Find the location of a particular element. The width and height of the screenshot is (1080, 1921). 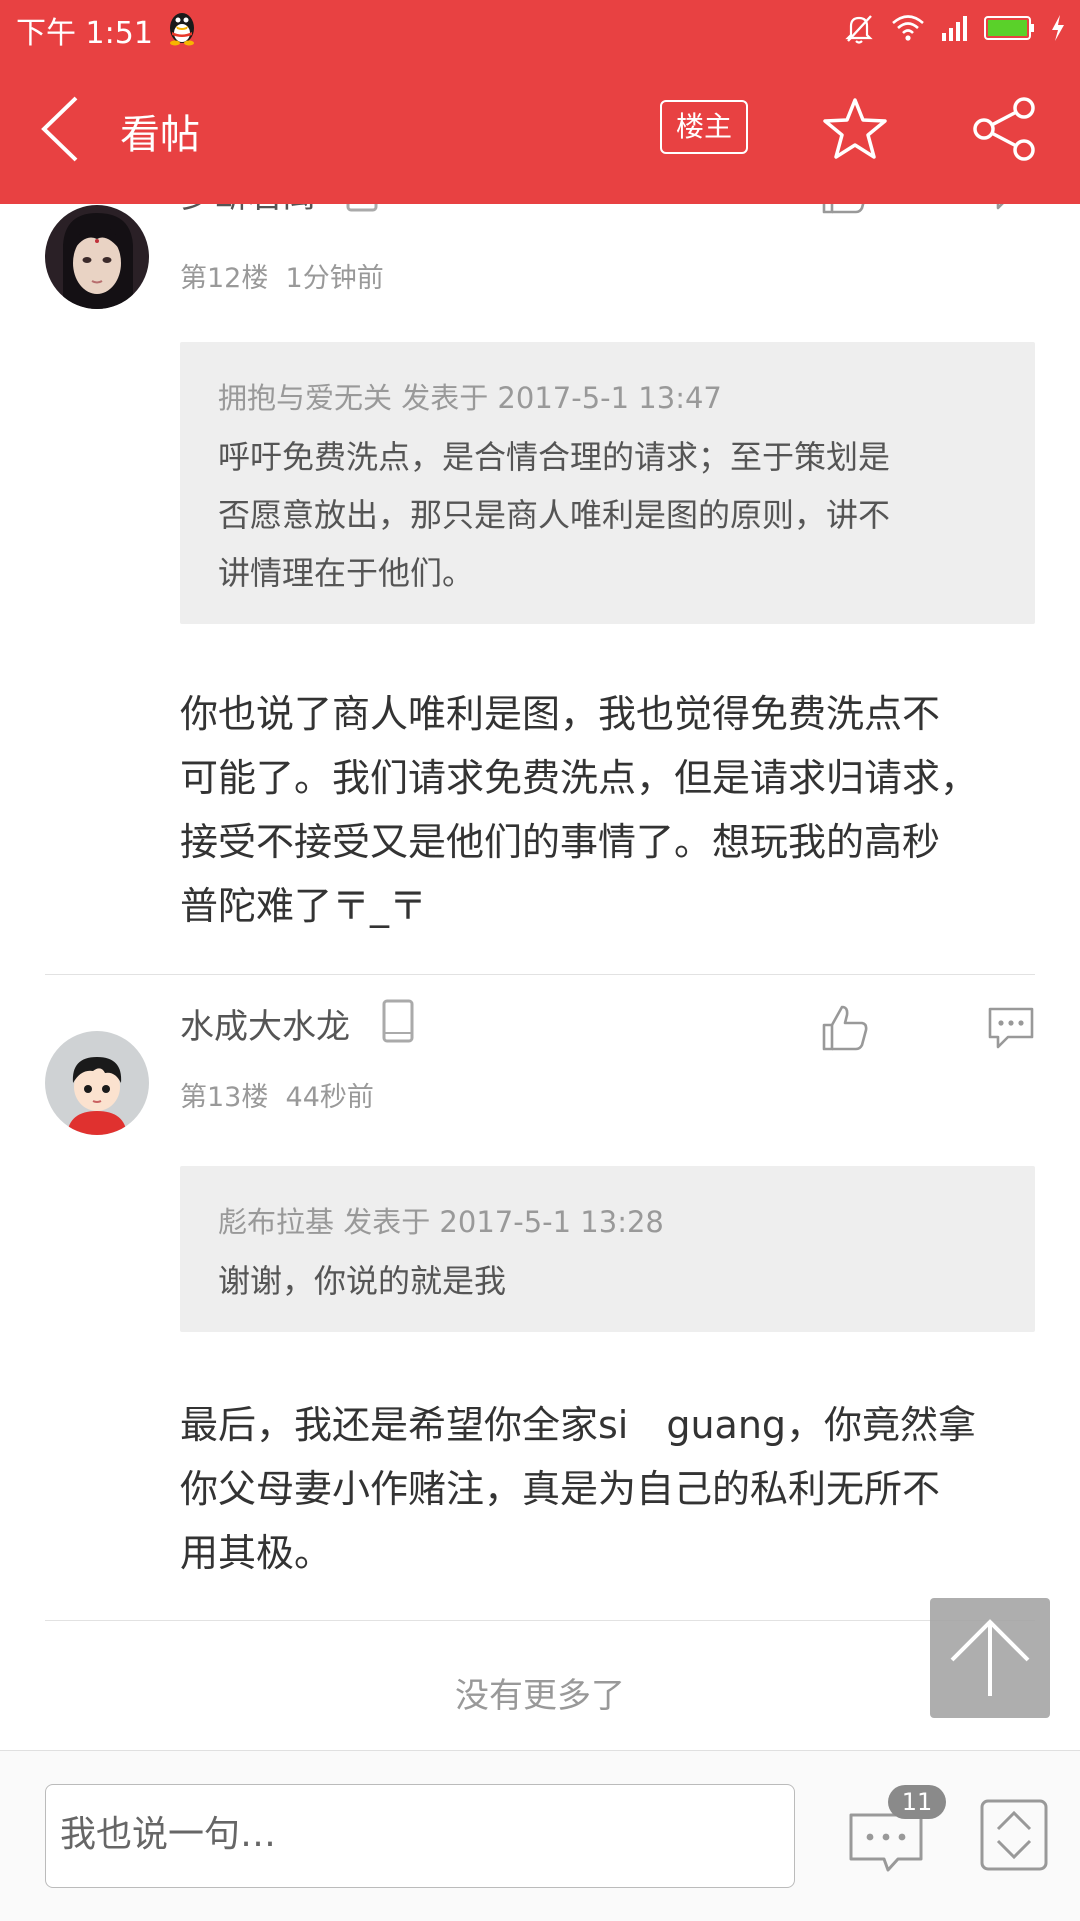

quote-line: 谢谢，你说的就是我 is located at coordinates (362, 1281).